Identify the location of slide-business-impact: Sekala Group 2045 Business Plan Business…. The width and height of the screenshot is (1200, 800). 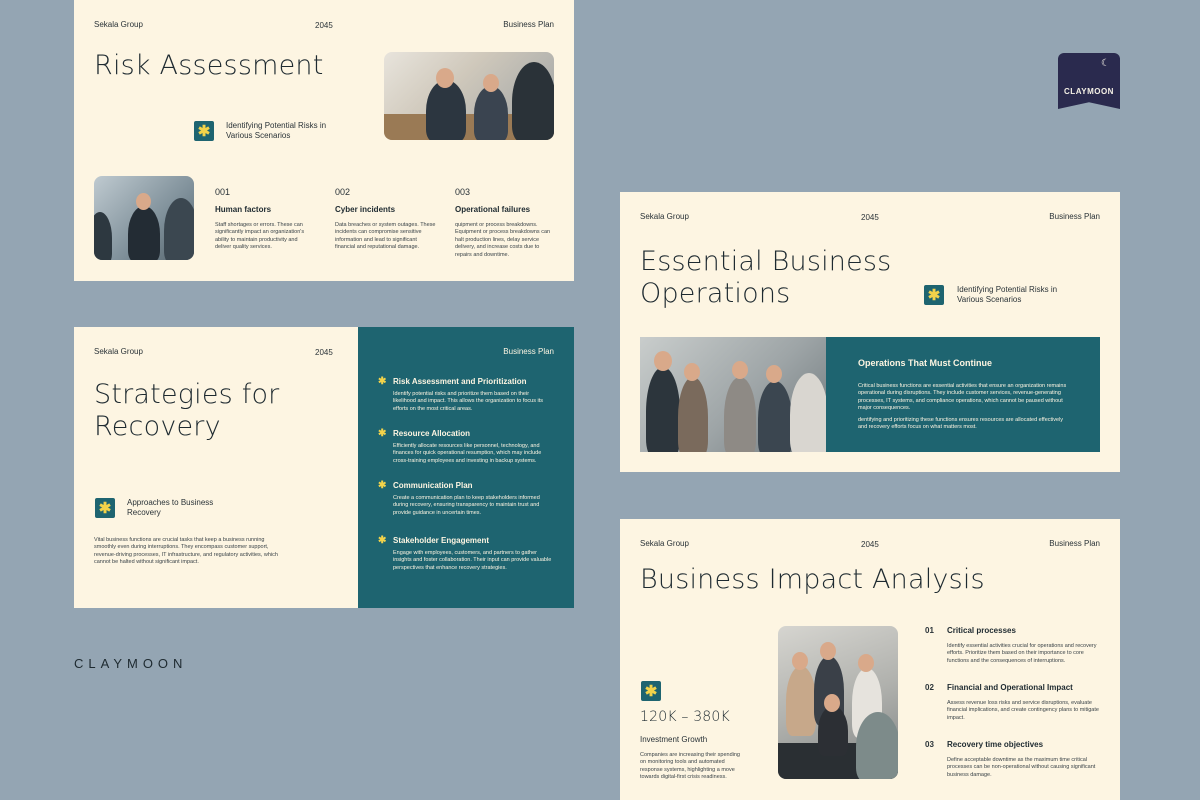
(870, 659).